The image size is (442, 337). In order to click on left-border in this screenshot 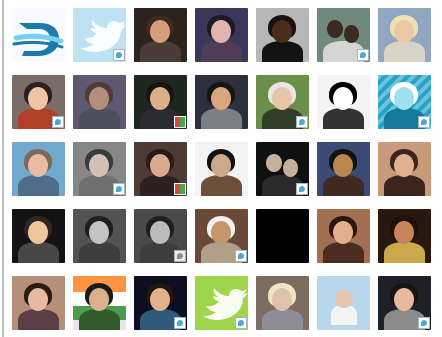, I will do `click(3, 168)`.